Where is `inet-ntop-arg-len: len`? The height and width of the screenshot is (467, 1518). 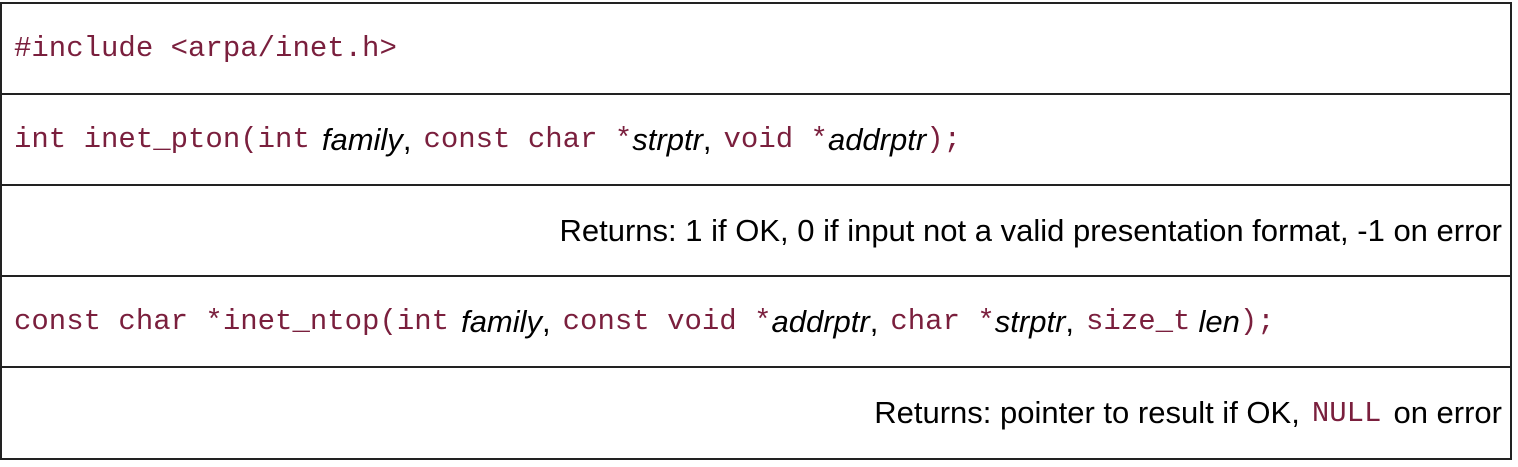
inet-ntop-arg-len: len is located at coordinates (1219, 321).